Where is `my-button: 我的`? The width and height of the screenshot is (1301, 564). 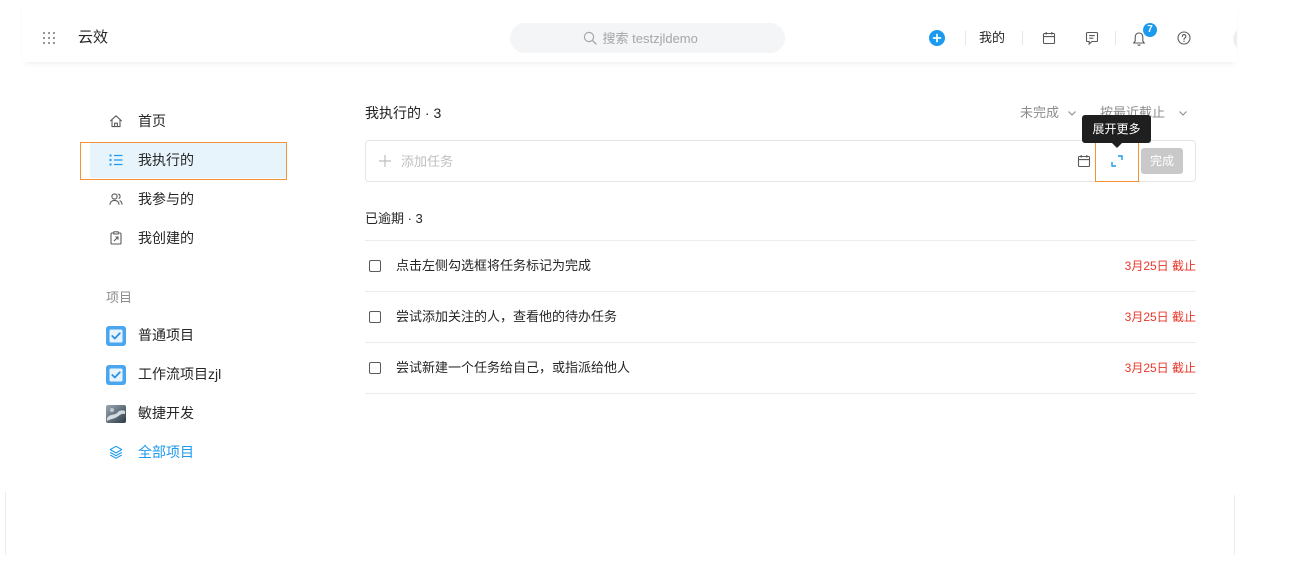
my-button: 我的 is located at coordinates (992, 38).